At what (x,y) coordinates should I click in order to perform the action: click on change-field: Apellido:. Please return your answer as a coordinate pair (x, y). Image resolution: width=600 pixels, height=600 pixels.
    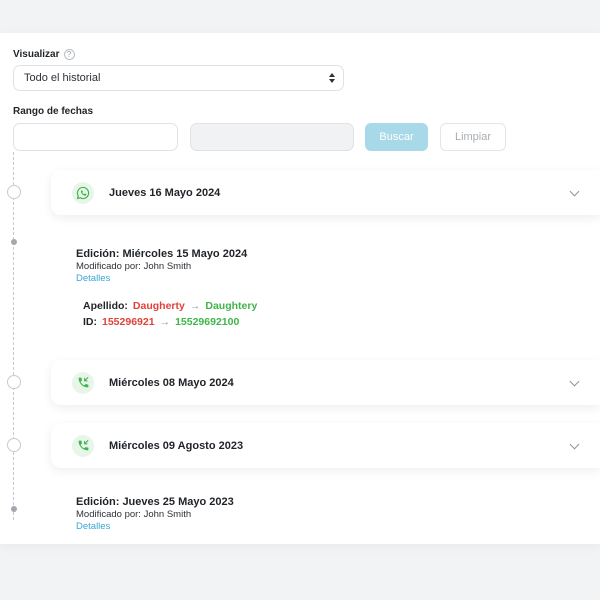
    Looking at the image, I should click on (105, 306).